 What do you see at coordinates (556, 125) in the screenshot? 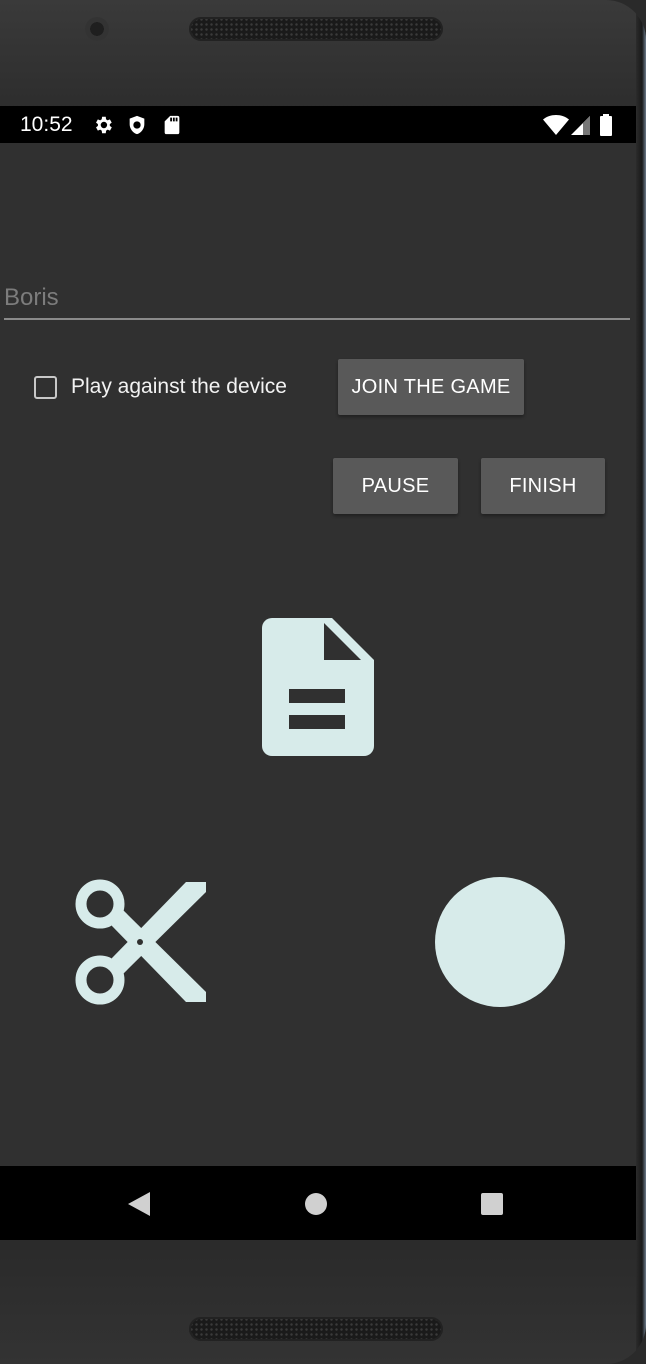
I see `wifi-icon` at bounding box center [556, 125].